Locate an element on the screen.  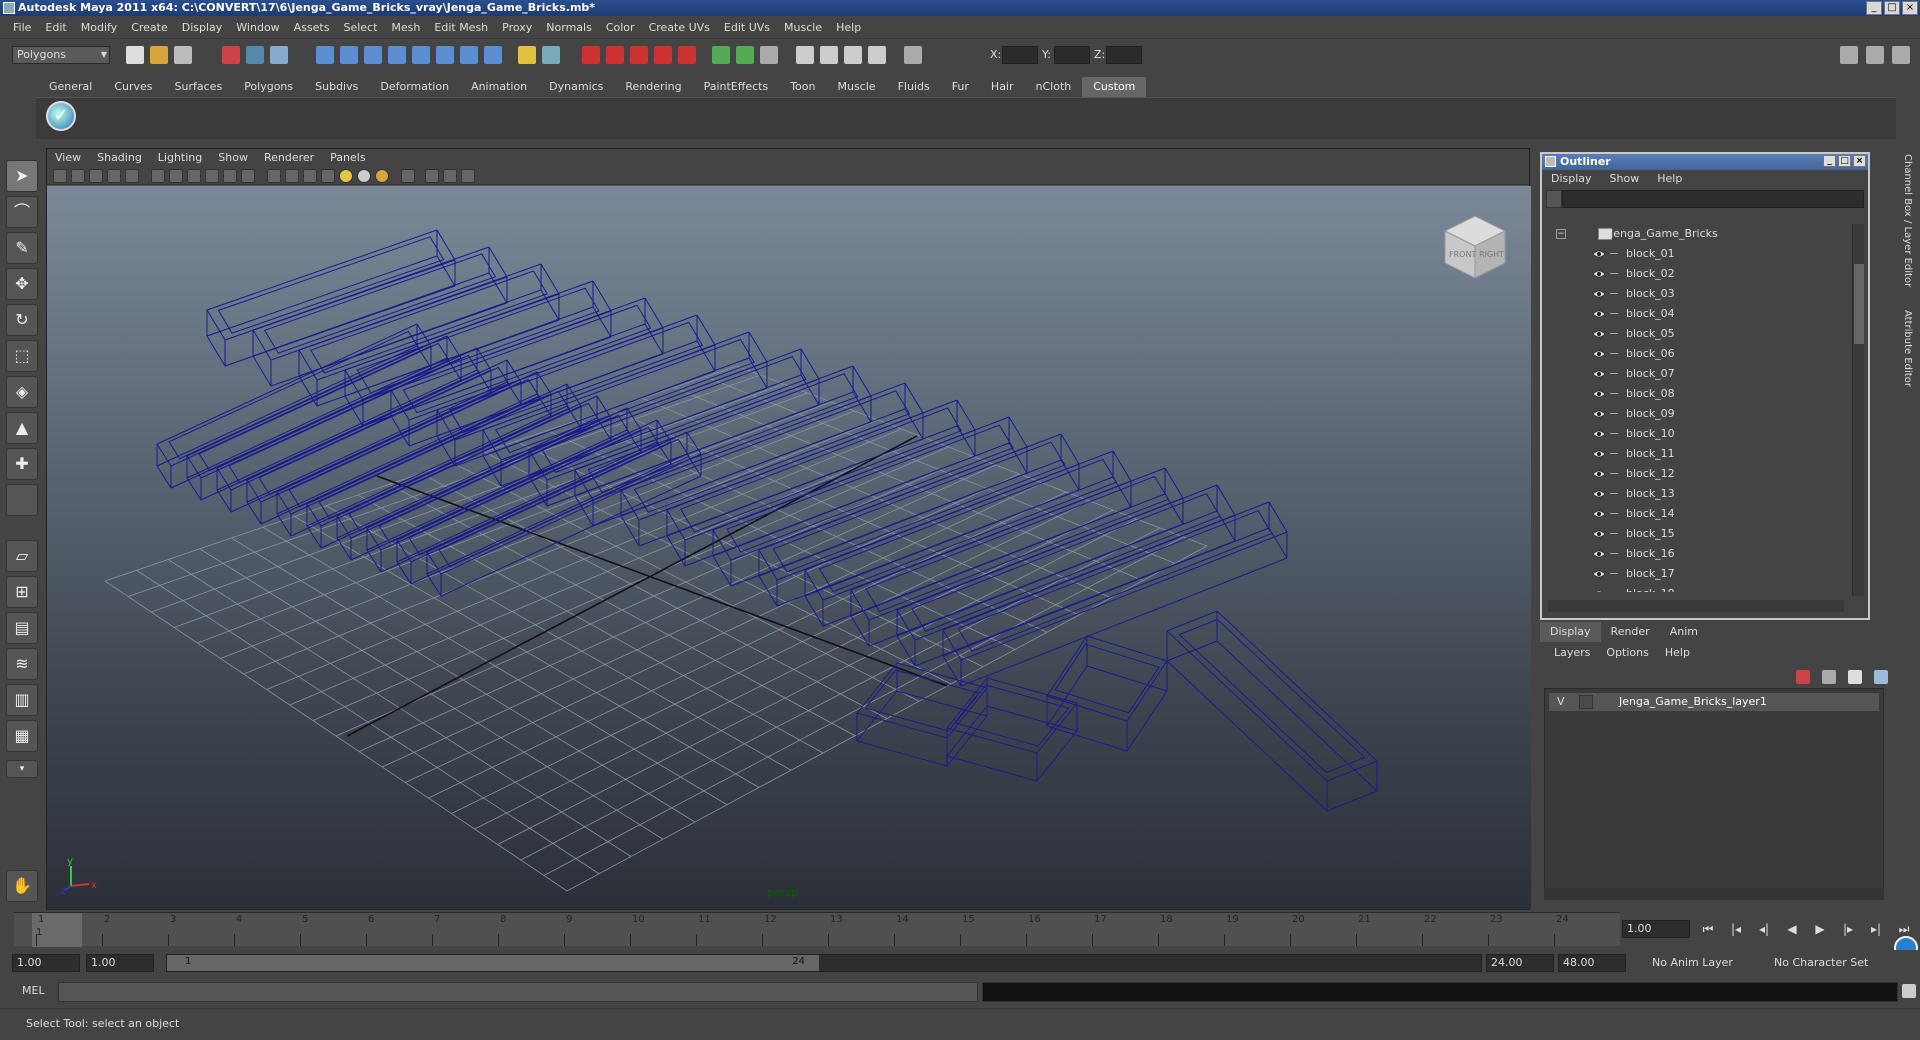
snap-grid-icon is located at coordinates (325, 55).